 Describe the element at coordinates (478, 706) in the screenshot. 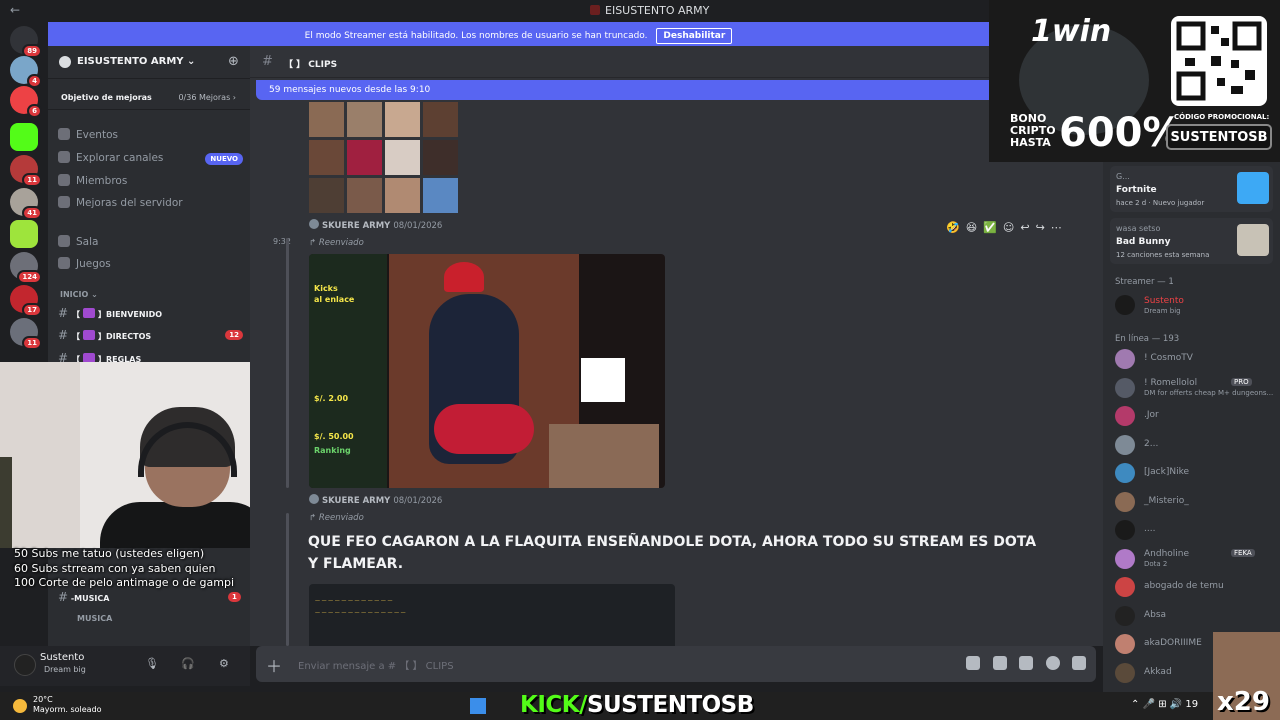

I see `windows-start-icon` at that location.